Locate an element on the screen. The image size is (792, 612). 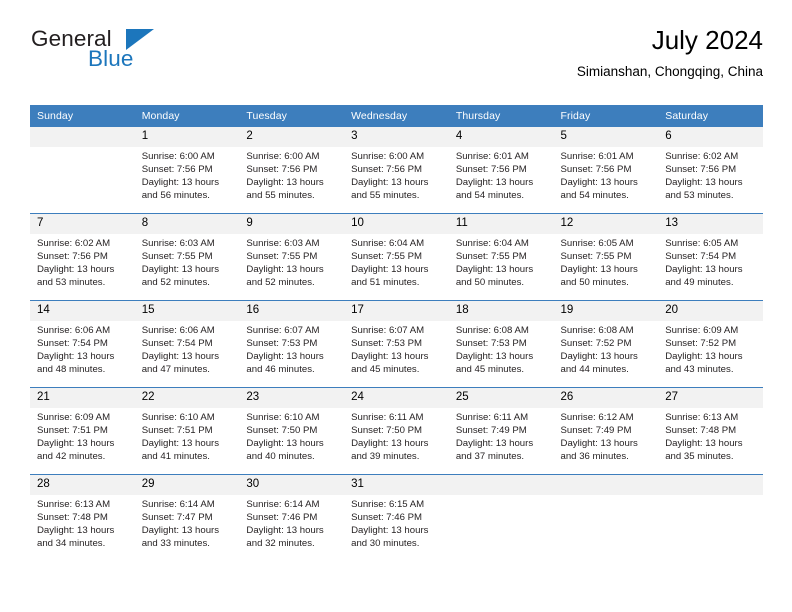
page-subtitle: Simianshan, Chongqing, China is located at coordinates (669, 71).